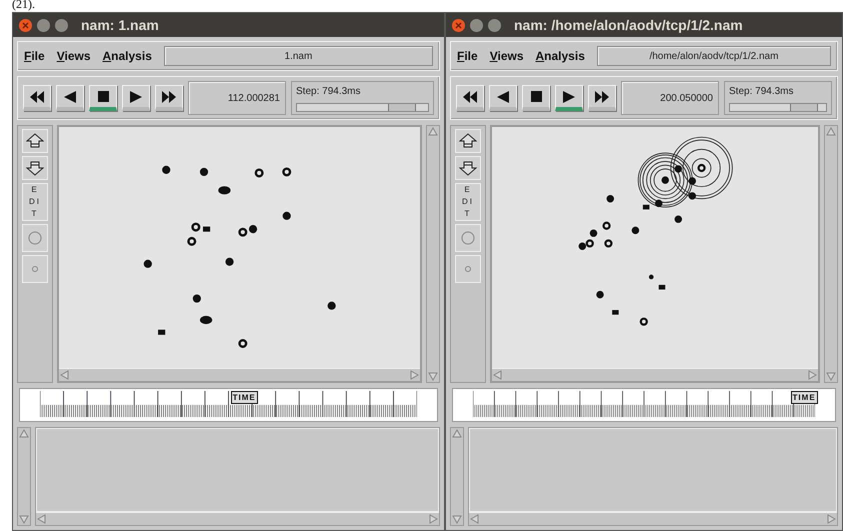  Describe the element at coordinates (670, 98) in the screenshot. I see `time-display: 200.050000` at that location.